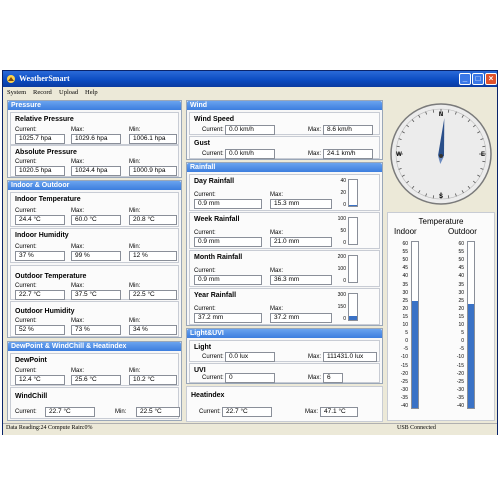 Image resolution: width=500 pixels, height=500 pixels. Describe the element at coordinates (250, 378) in the screenshot. I see `uvi-current: 0` at that location.